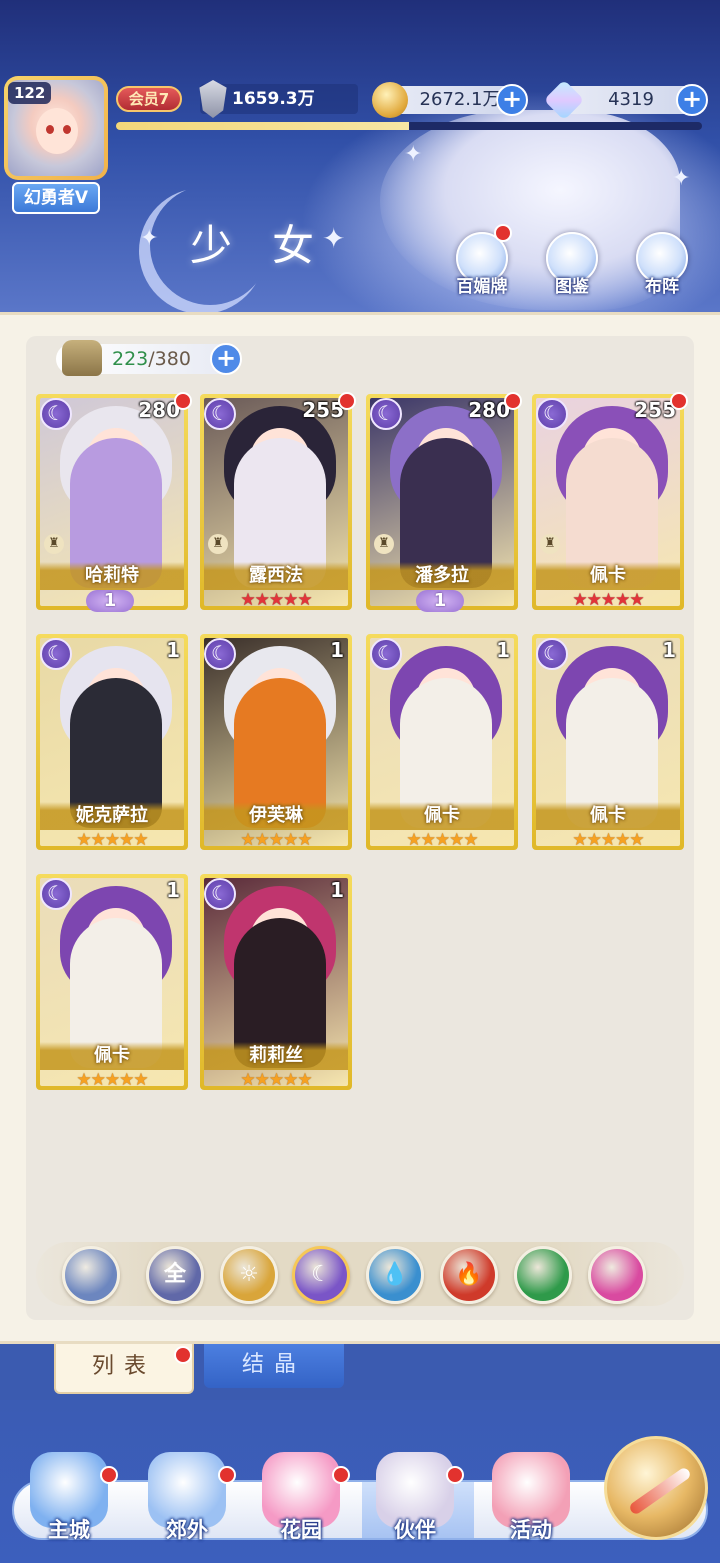 The width and height of the screenshot is (720, 1563). I want to click on nav-label: 活动, so click(531, 1530).